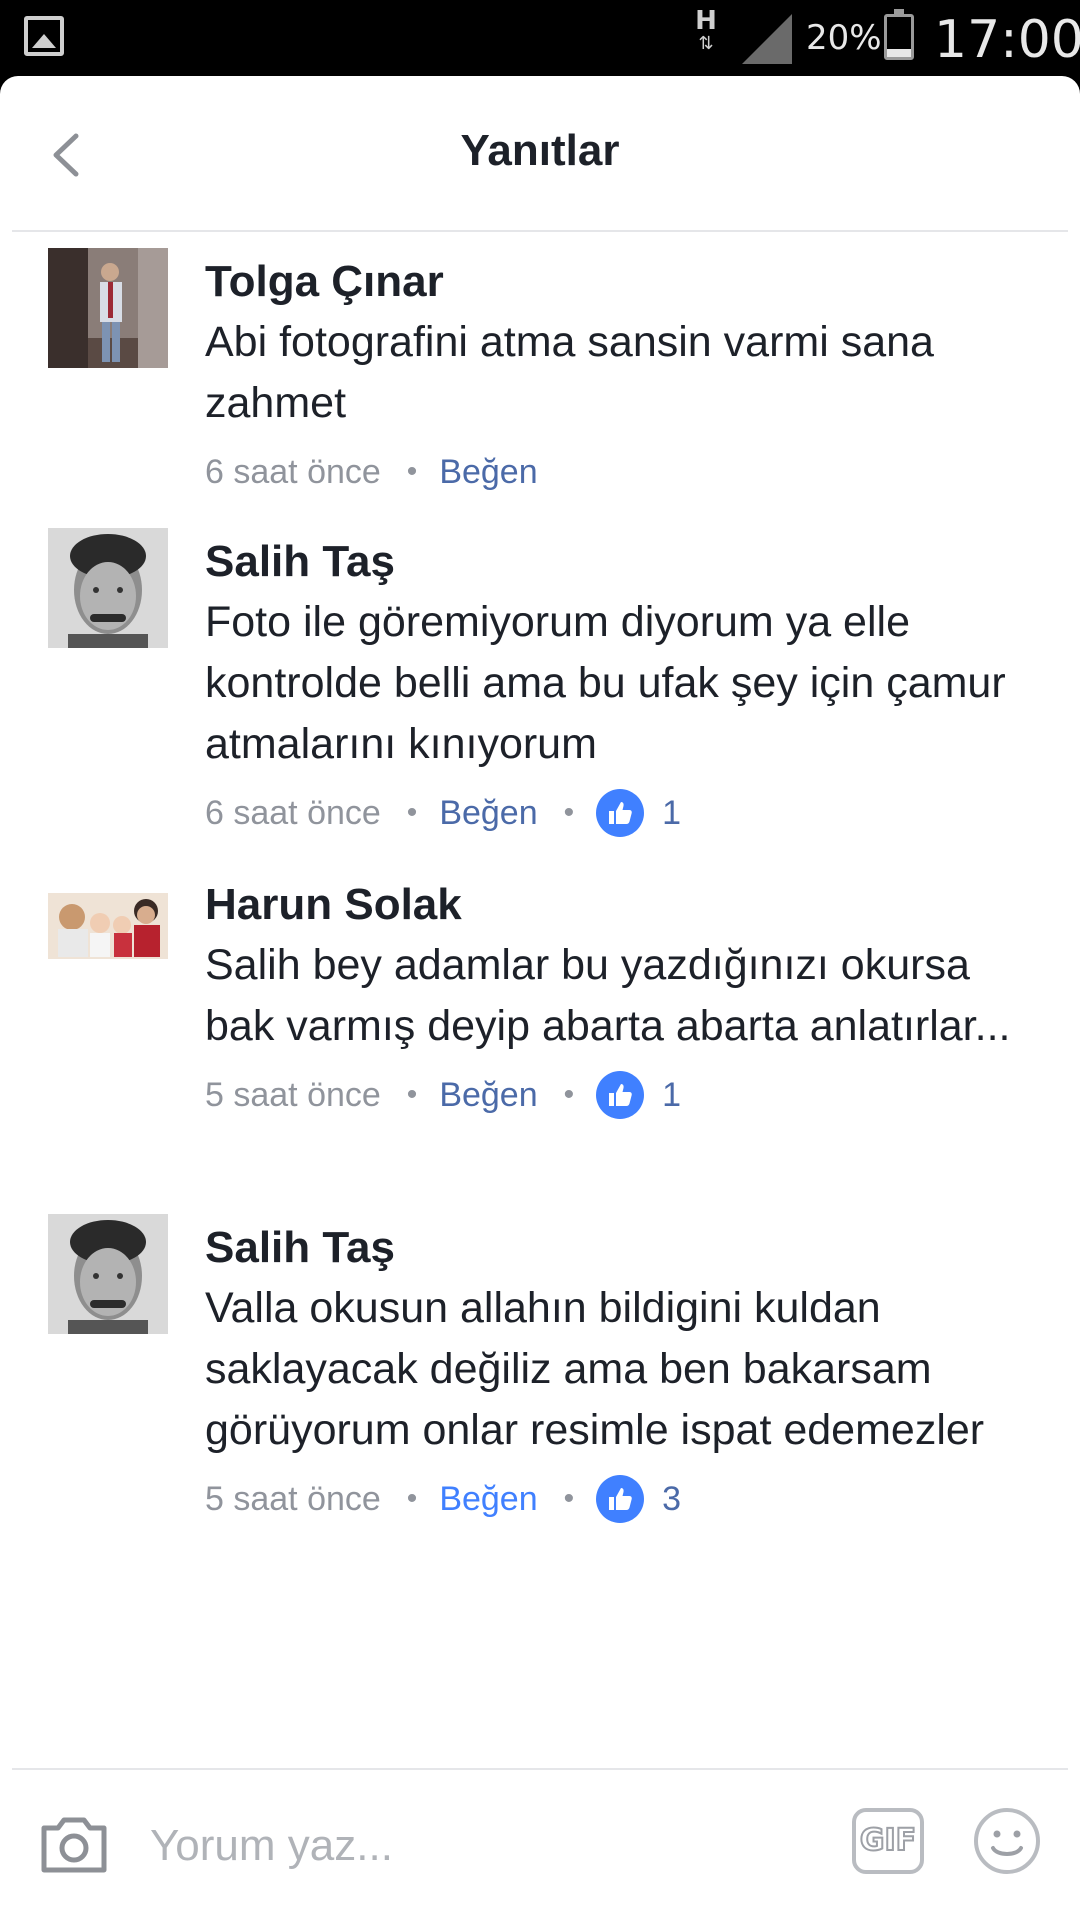  I want to click on comment-composer: GIF, so click(540, 1844).